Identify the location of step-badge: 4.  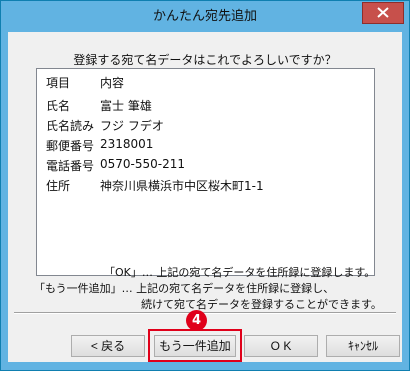
(196, 320).